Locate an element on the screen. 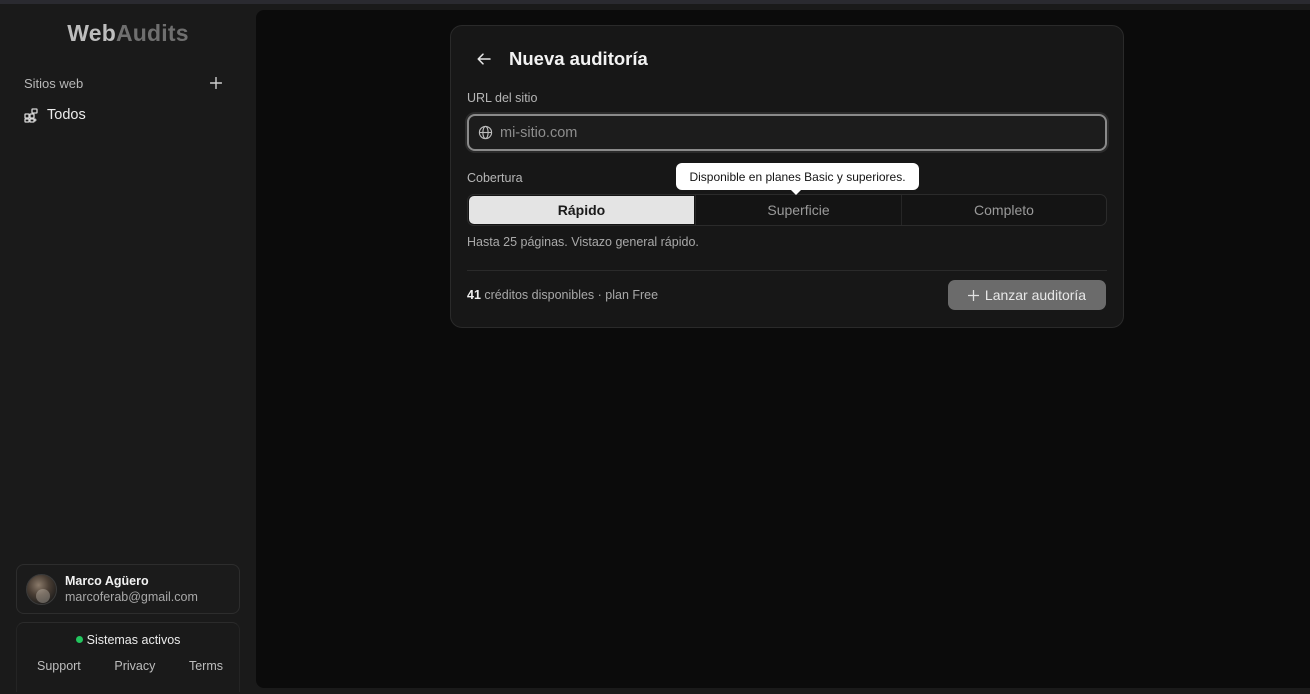  launch-audit-label: Lanzar auditoría is located at coordinates (1035, 295).